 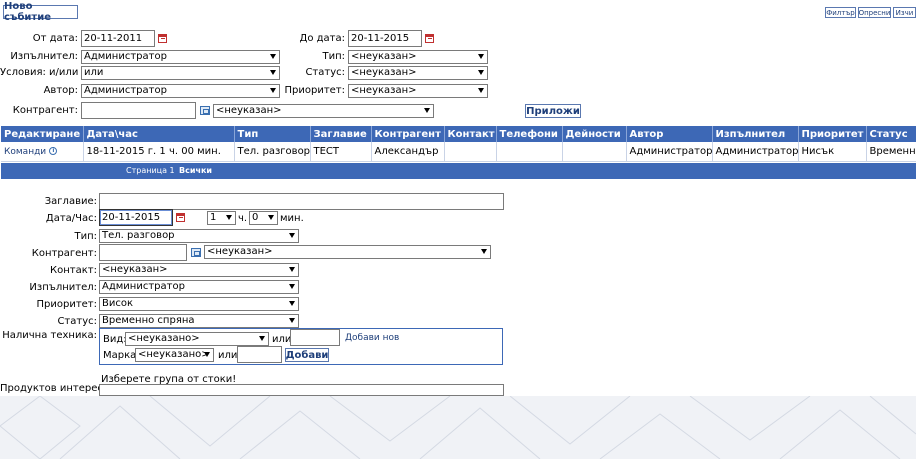 What do you see at coordinates (94, 72) in the screenshot?
I see `conditions-value: или` at bounding box center [94, 72].